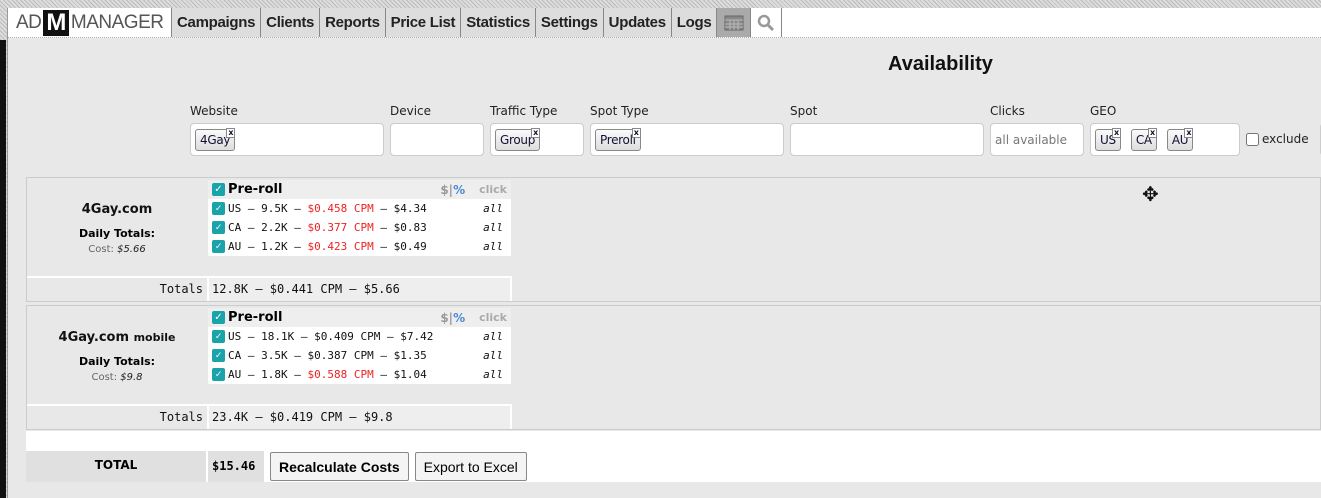 Image resolution: width=1321 pixels, height=498 pixels. Describe the element at coordinates (422, 22) in the screenshot. I see `tab-price-list: Price List` at that location.